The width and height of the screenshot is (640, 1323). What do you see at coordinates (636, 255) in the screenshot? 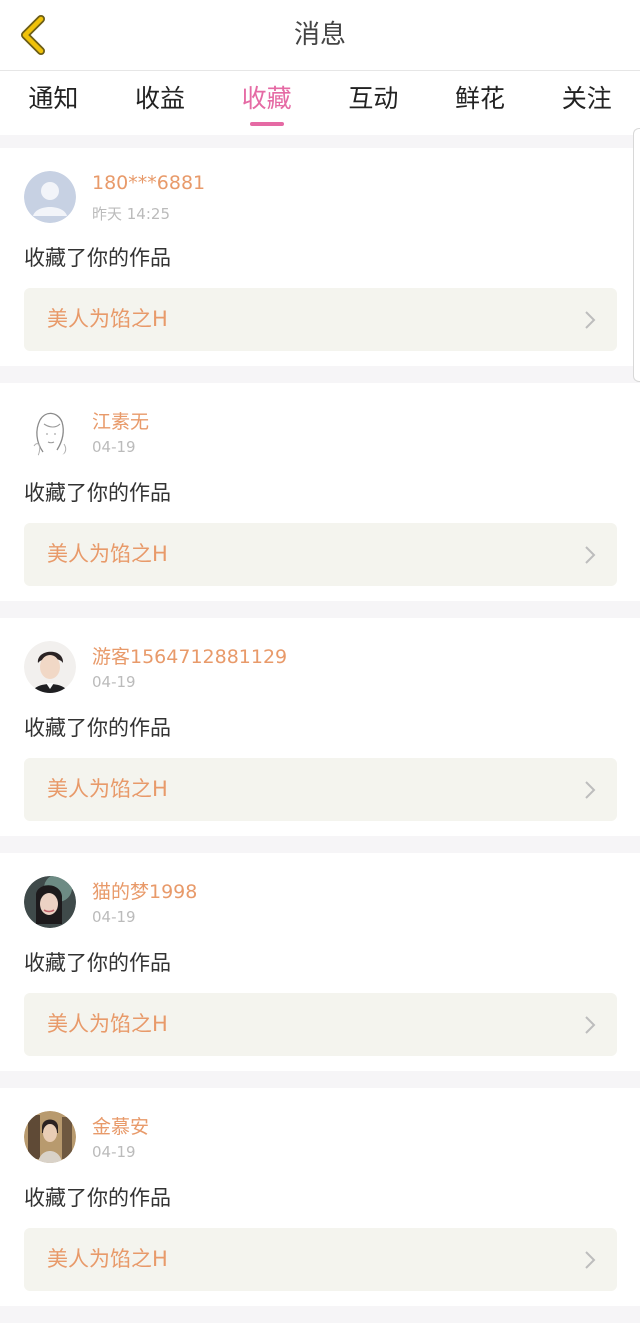
I see `scrollbar` at bounding box center [636, 255].